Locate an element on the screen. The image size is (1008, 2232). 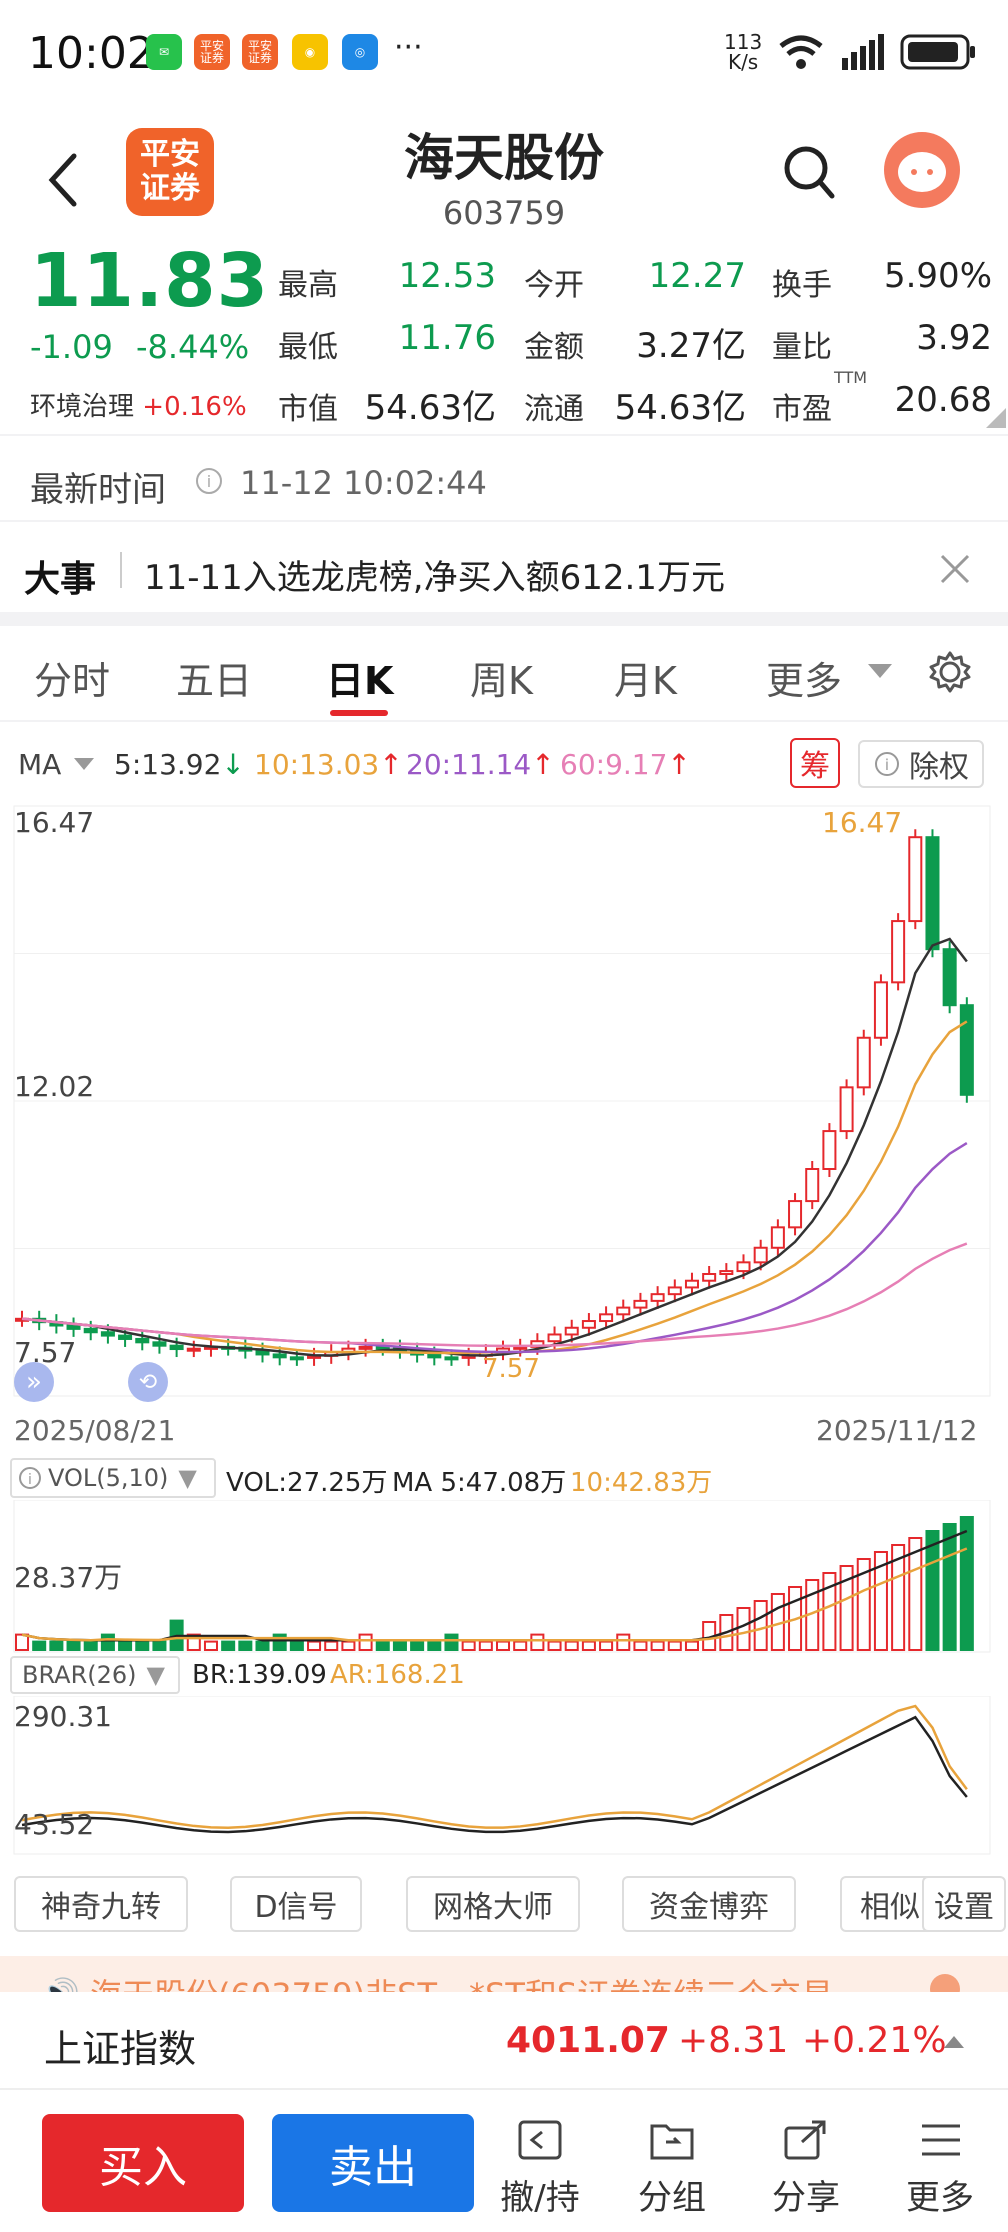
tab-daily-k: 日K is located at coordinates (359, 677).